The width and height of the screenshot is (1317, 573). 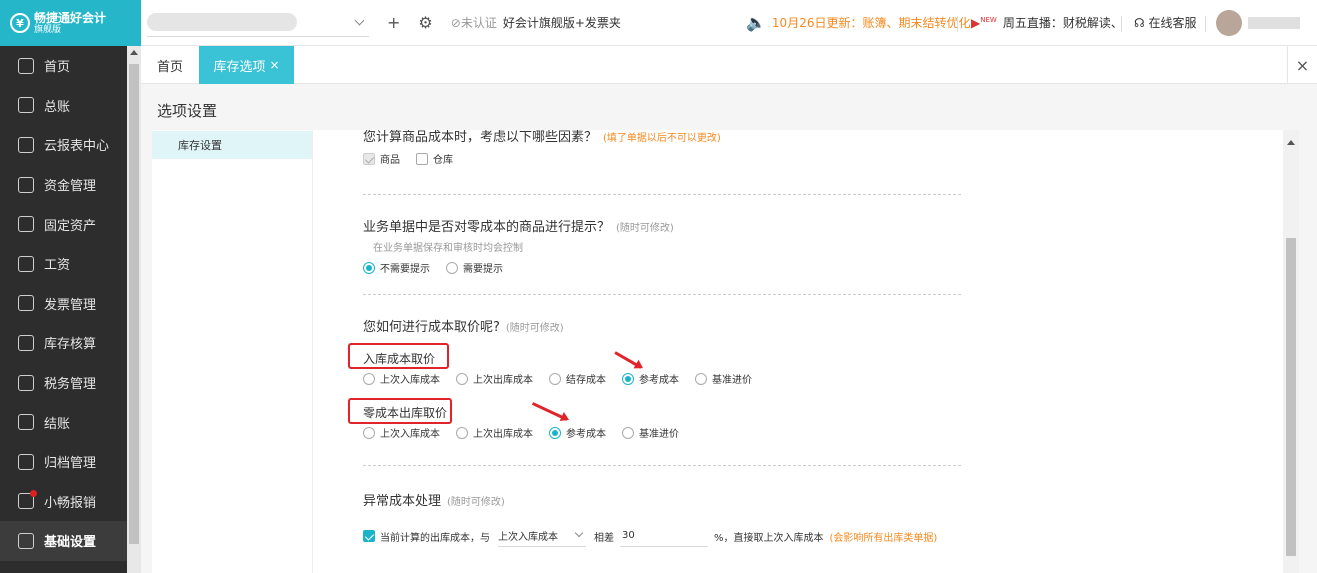 What do you see at coordinates (70, 543) in the screenshot?
I see `sidebar-item-label: 基础设置` at bounding box center [70, 543].